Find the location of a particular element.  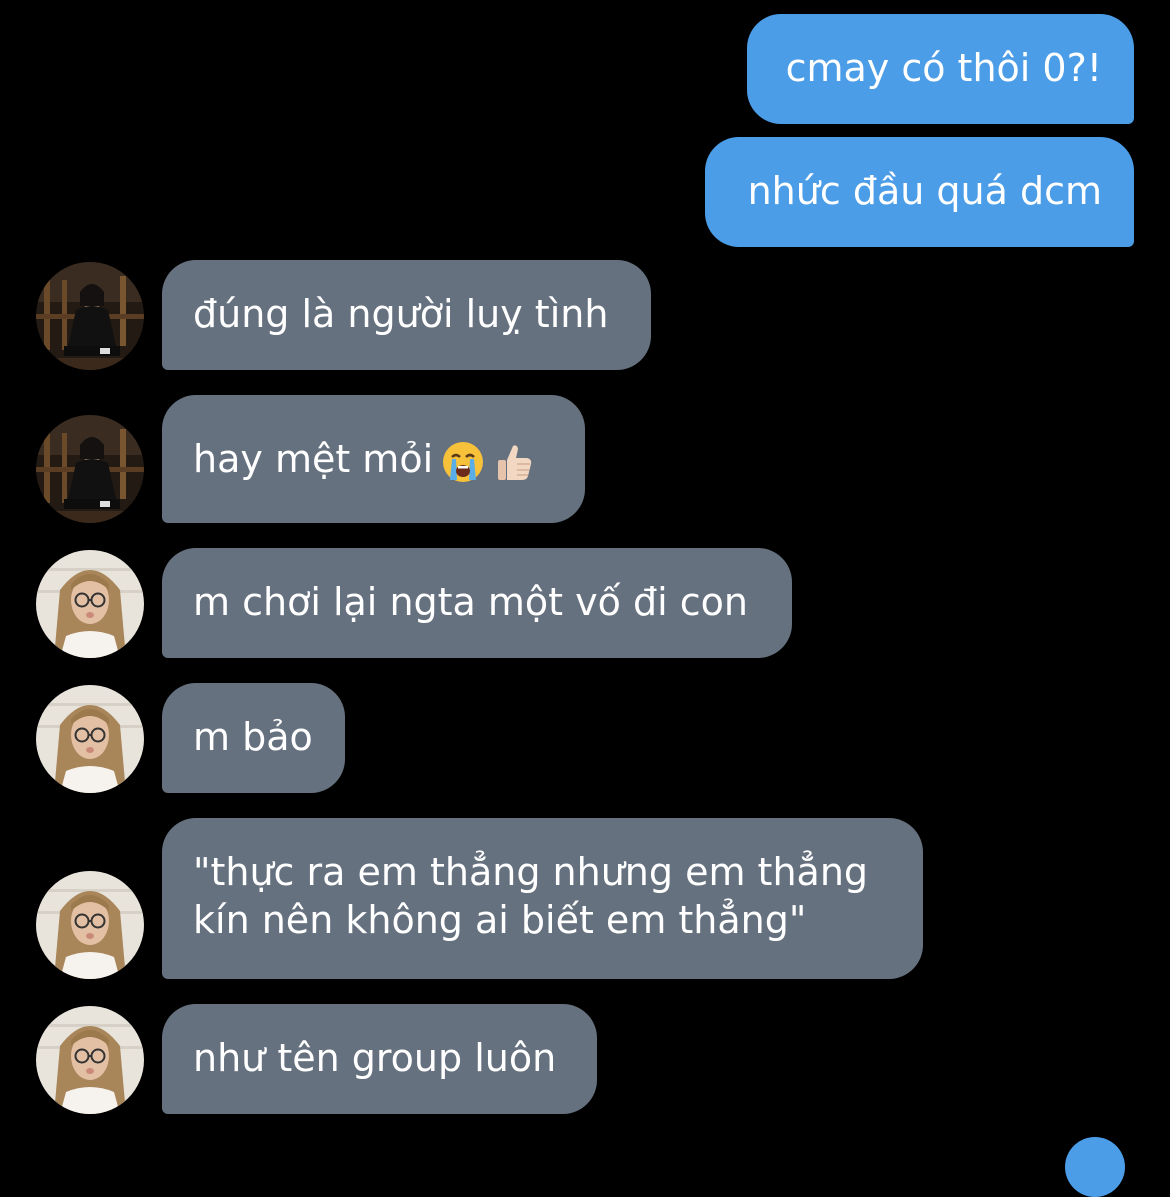

message-text: cmay có thôi 0?! is located at coordinates (943, 68).